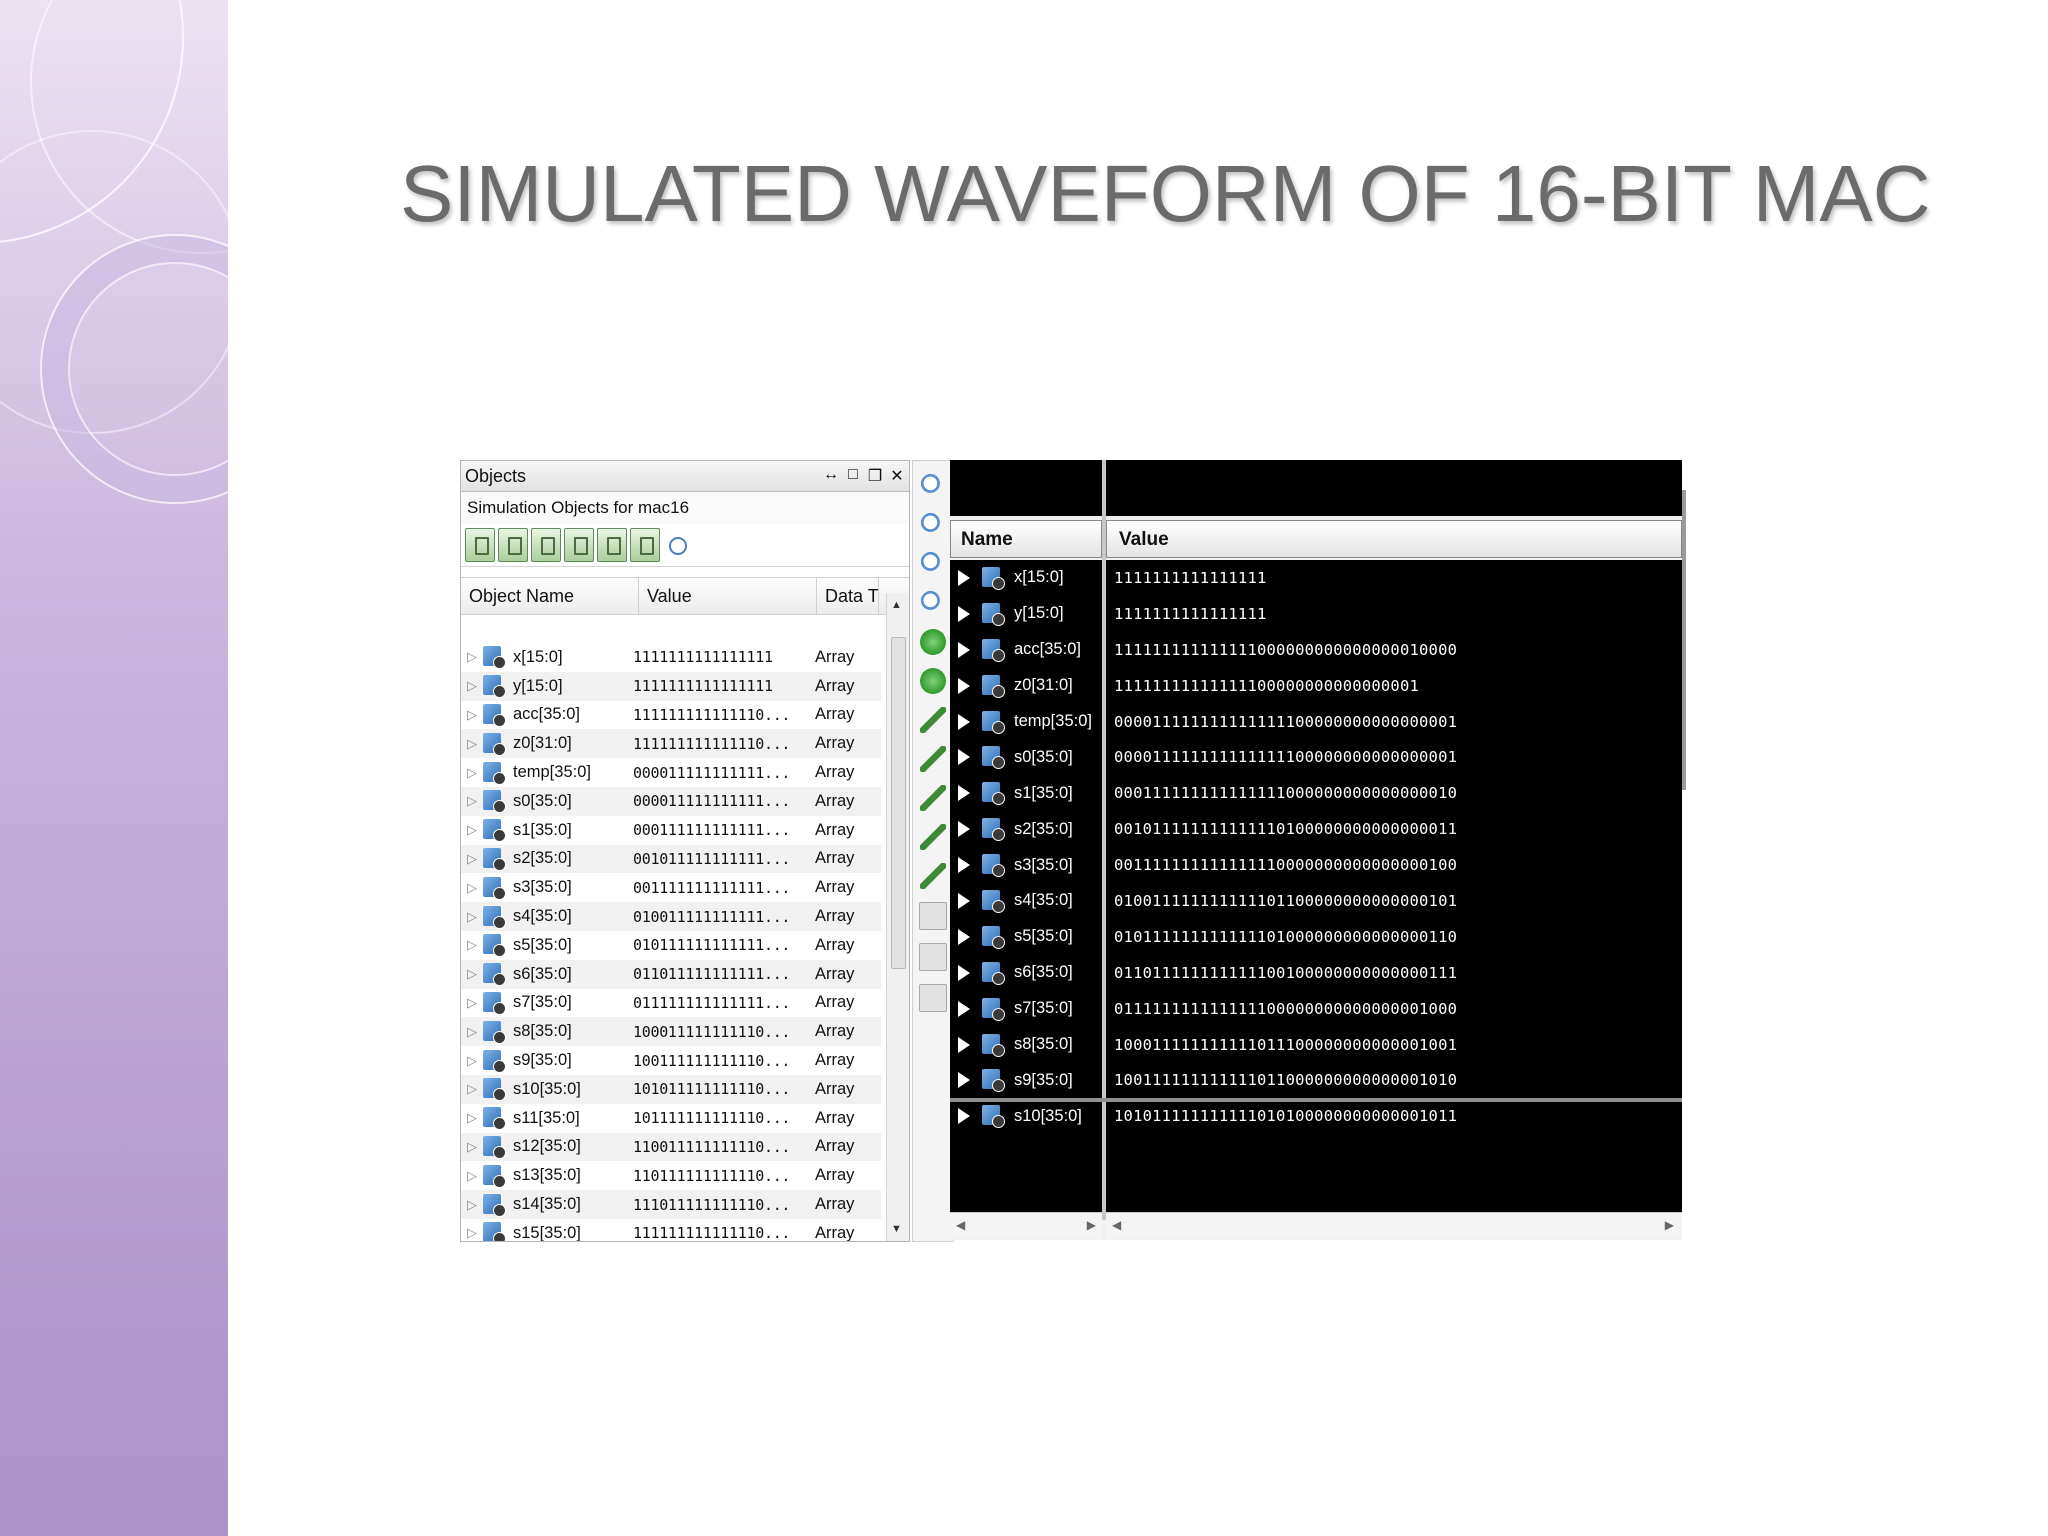  Describe the element at coordinates (1026, 539) in the screenshot. I see `waveform-name-header: Name` at that location.